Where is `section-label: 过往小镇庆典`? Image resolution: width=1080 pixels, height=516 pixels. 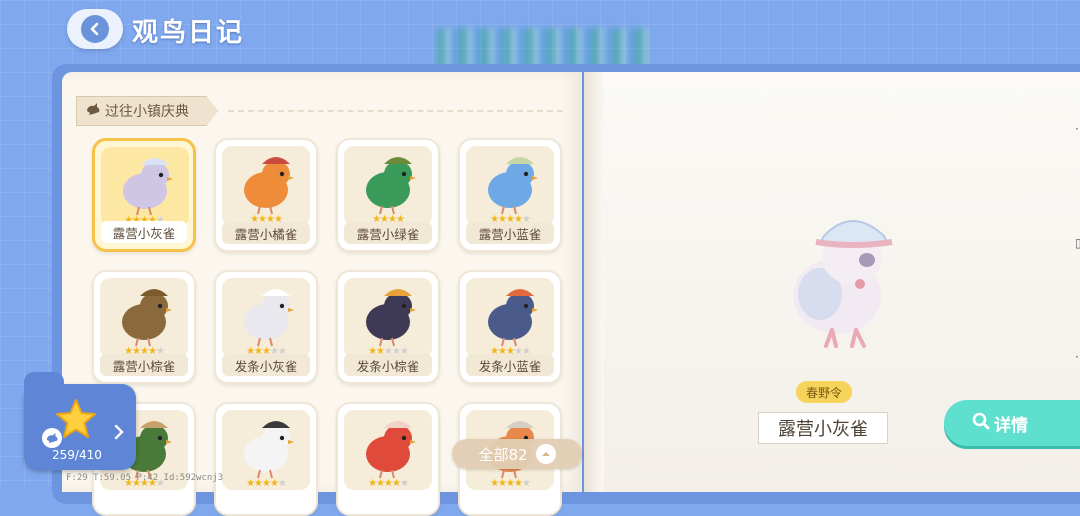 section-label: 过往小镇庆典 is located at coordinates (147, 112).